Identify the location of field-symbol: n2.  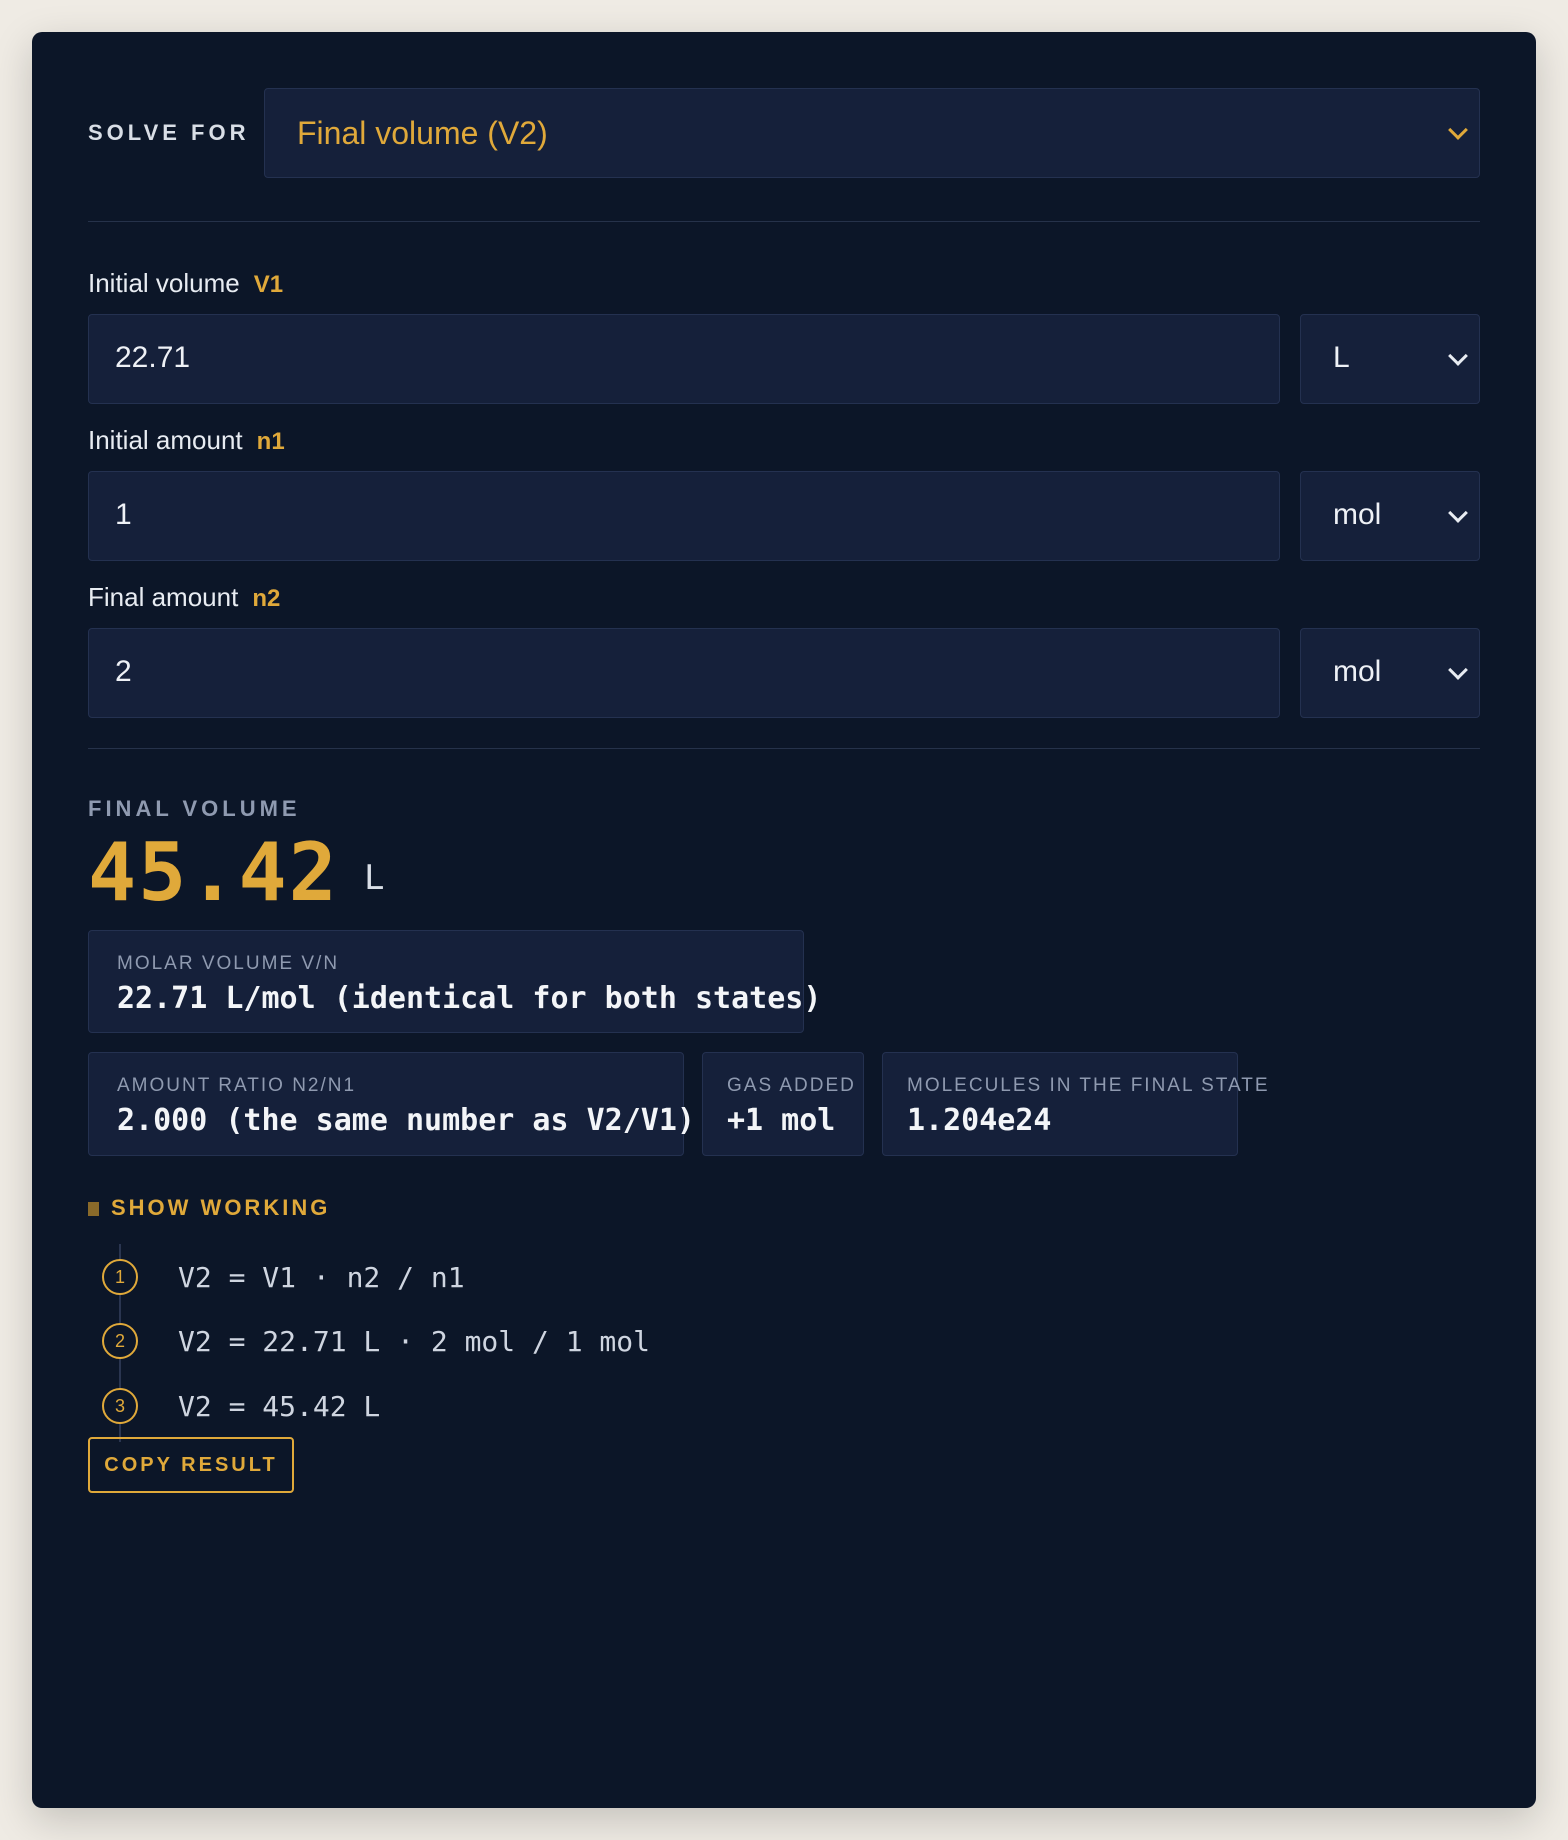
(266, 598).